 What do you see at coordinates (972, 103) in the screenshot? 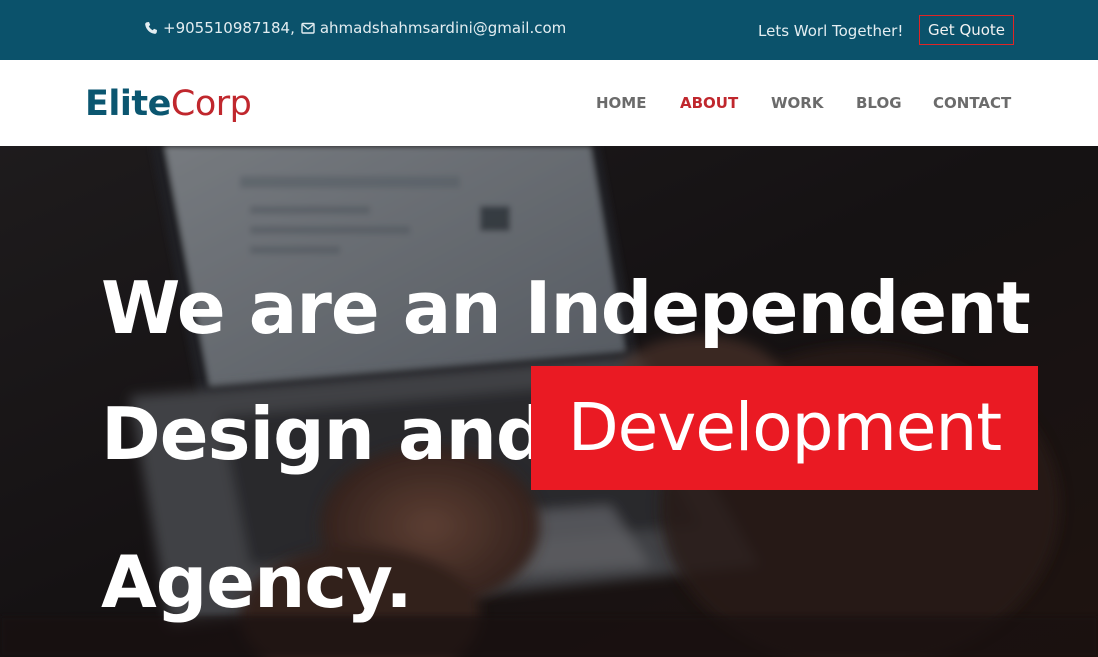
I see `nav-item-contact: CONTACT` at bounding box center [972, 103].